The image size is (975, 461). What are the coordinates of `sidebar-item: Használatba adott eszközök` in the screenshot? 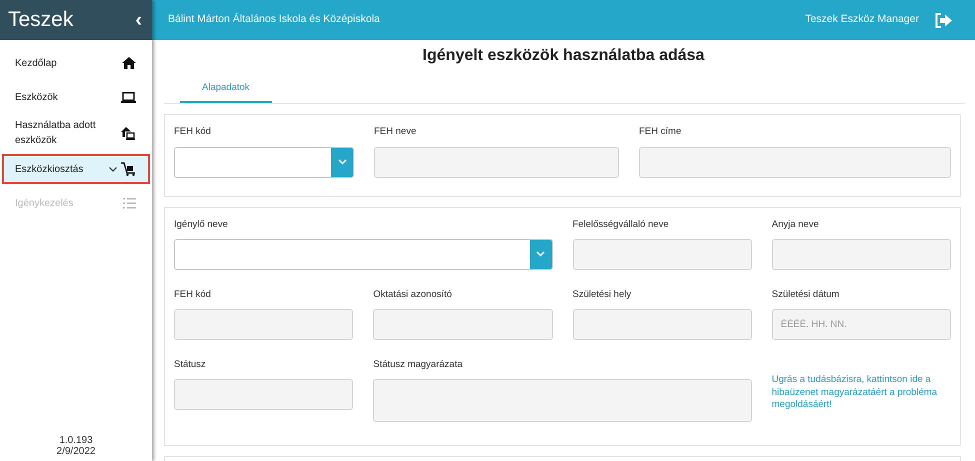 It's located at (76, 133).